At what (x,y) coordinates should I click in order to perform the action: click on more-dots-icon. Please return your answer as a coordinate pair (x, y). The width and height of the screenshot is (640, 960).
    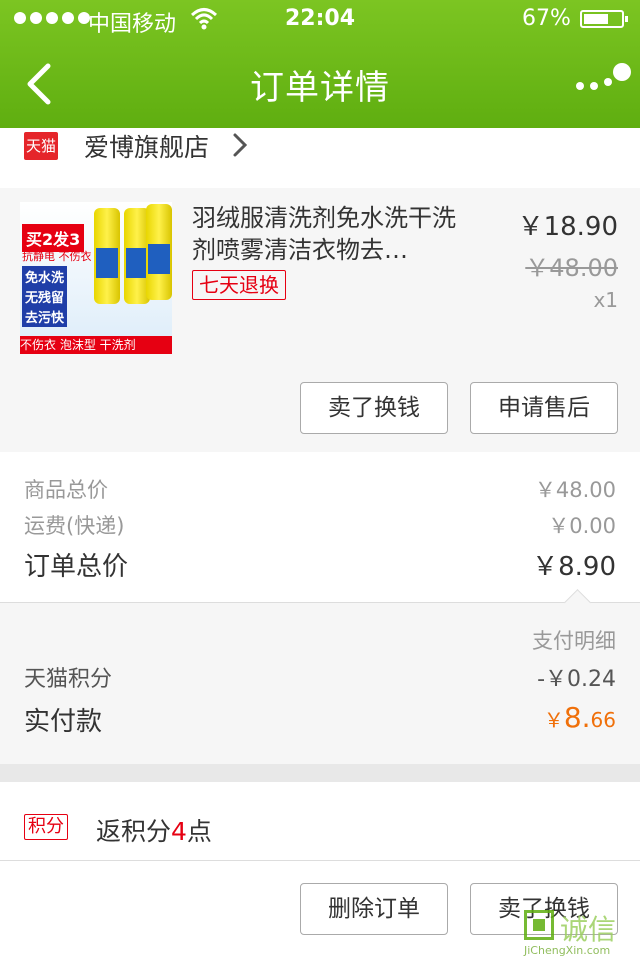
    Looking at the image, I should click on (602, 82).